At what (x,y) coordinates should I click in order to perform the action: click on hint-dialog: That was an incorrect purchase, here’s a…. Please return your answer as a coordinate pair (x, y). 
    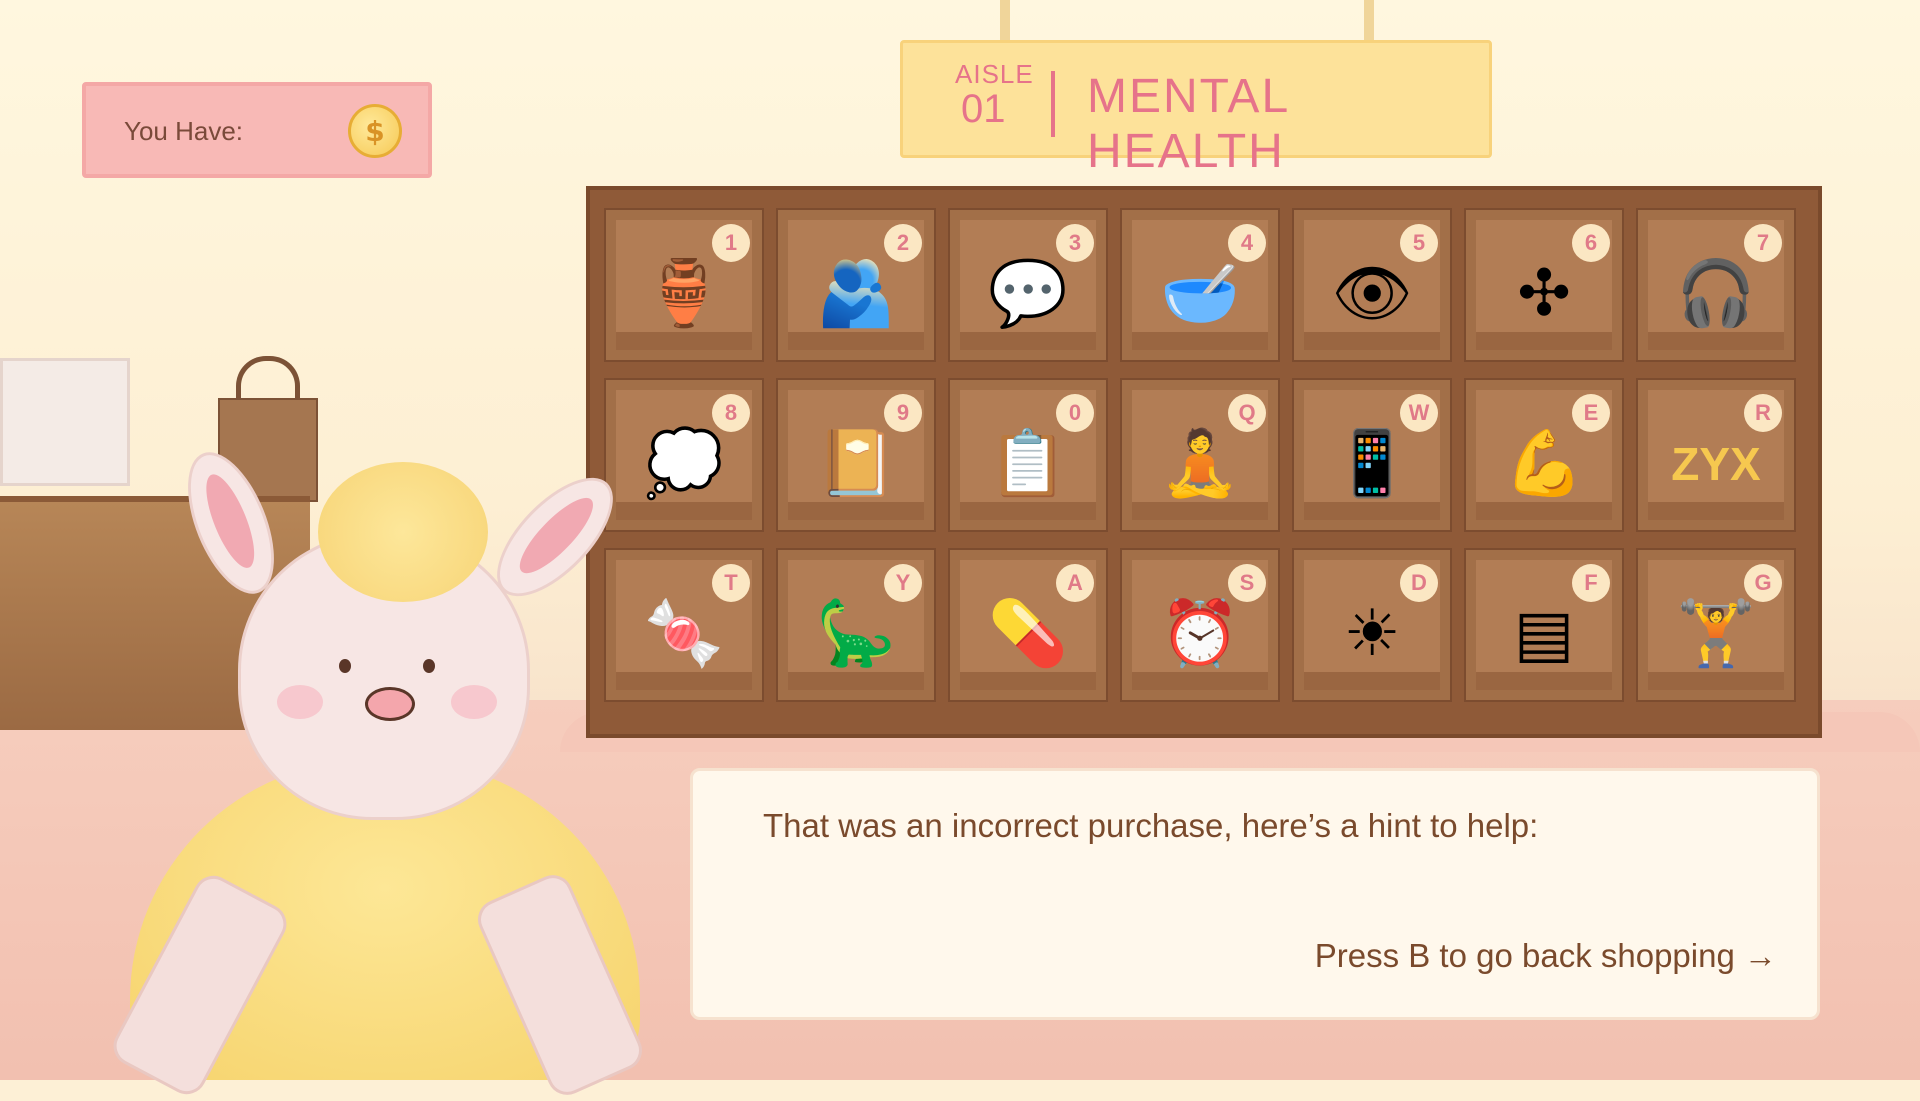
    Looking at the image, I should click on (1255, 894).